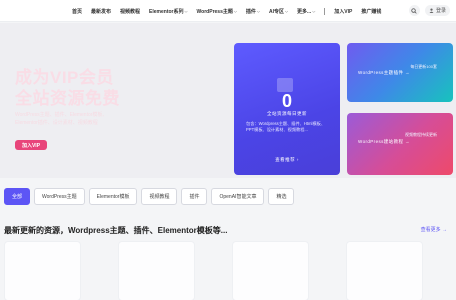 The width and height of the screenshot is (456, 300). I want to click on filter-elementor-templates: Elementor模板, so click(113, 196).